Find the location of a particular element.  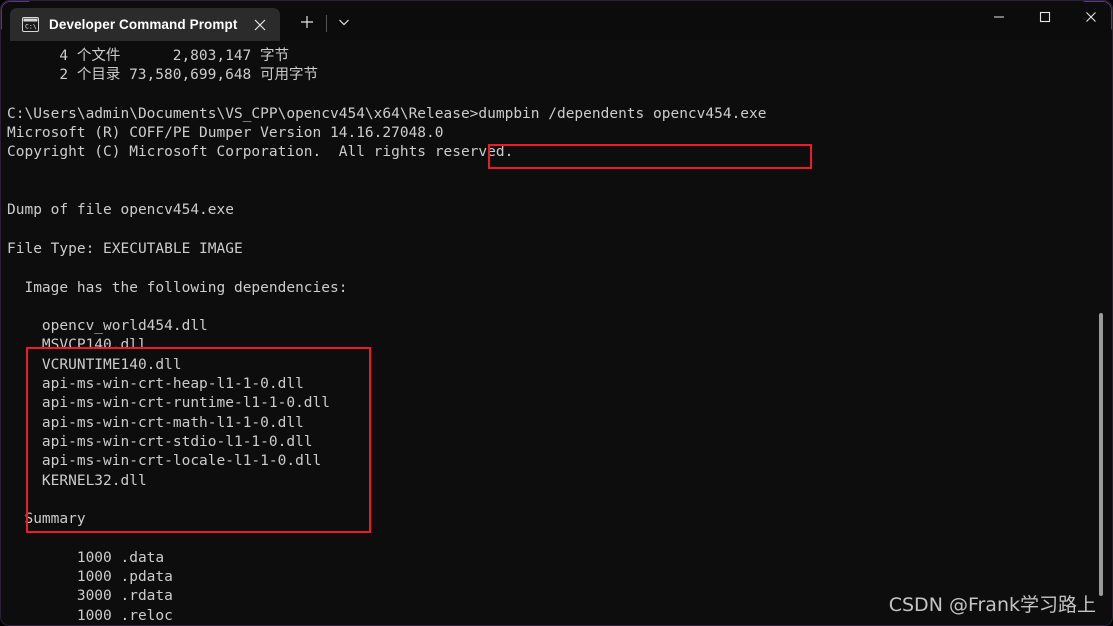

tab-strip: C:\ Developer Command Prompt is located at coordinates (180, 21).